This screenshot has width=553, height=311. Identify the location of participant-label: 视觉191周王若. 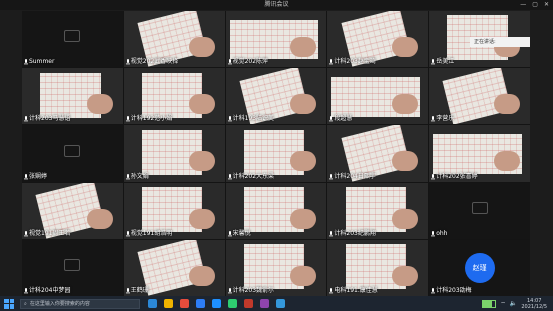
(47, 234).